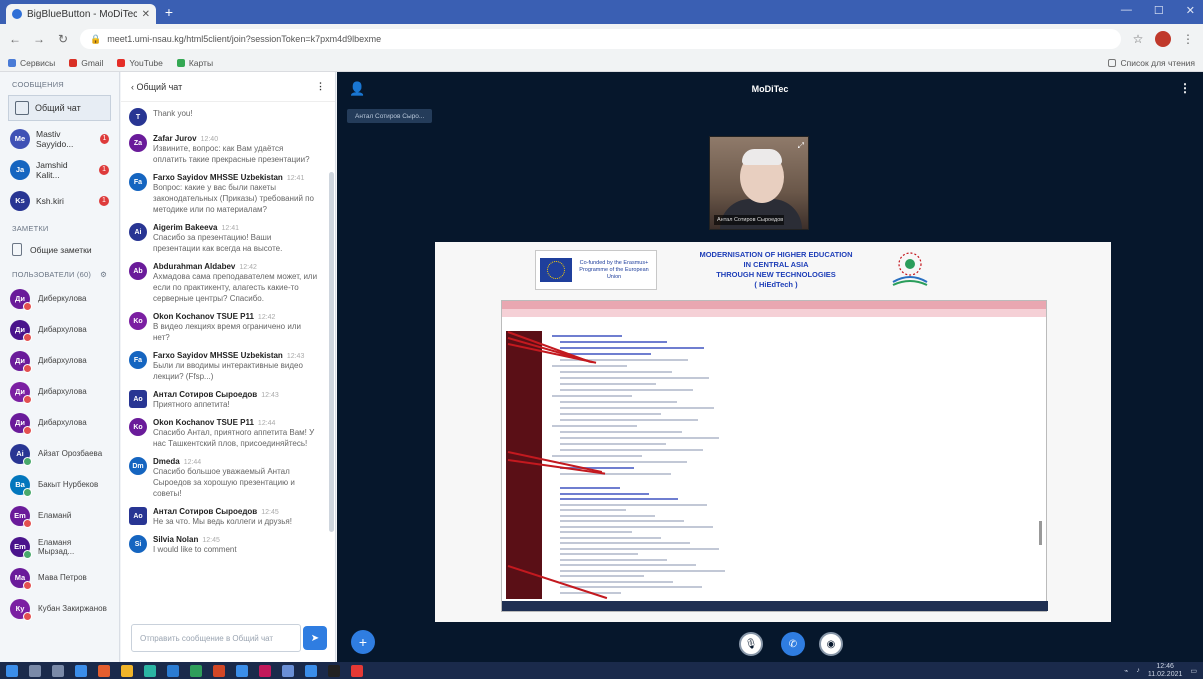 This screenshot has height=679, width=1203. What do you see at coordinates (236, 461) in the screenshot?
I see `message-author: Dmeda 12:44` at bounding box center [236, 461].